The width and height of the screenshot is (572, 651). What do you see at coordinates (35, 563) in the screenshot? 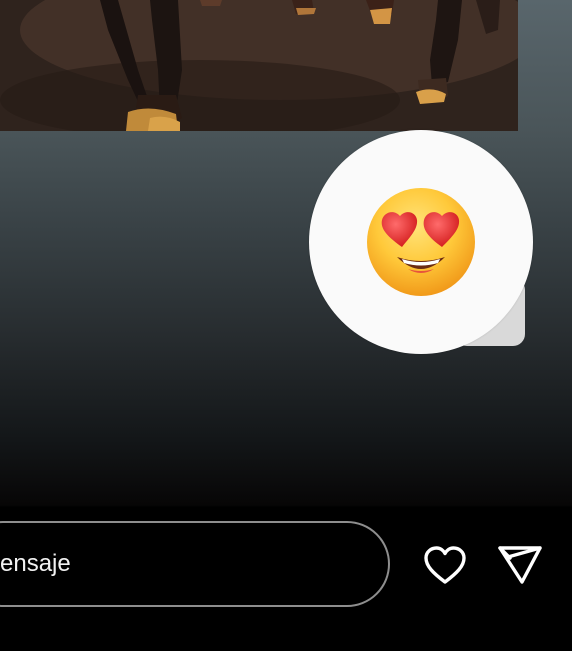
I see `message-input-placeholder: ensaje` at bounding box center [35, 563].